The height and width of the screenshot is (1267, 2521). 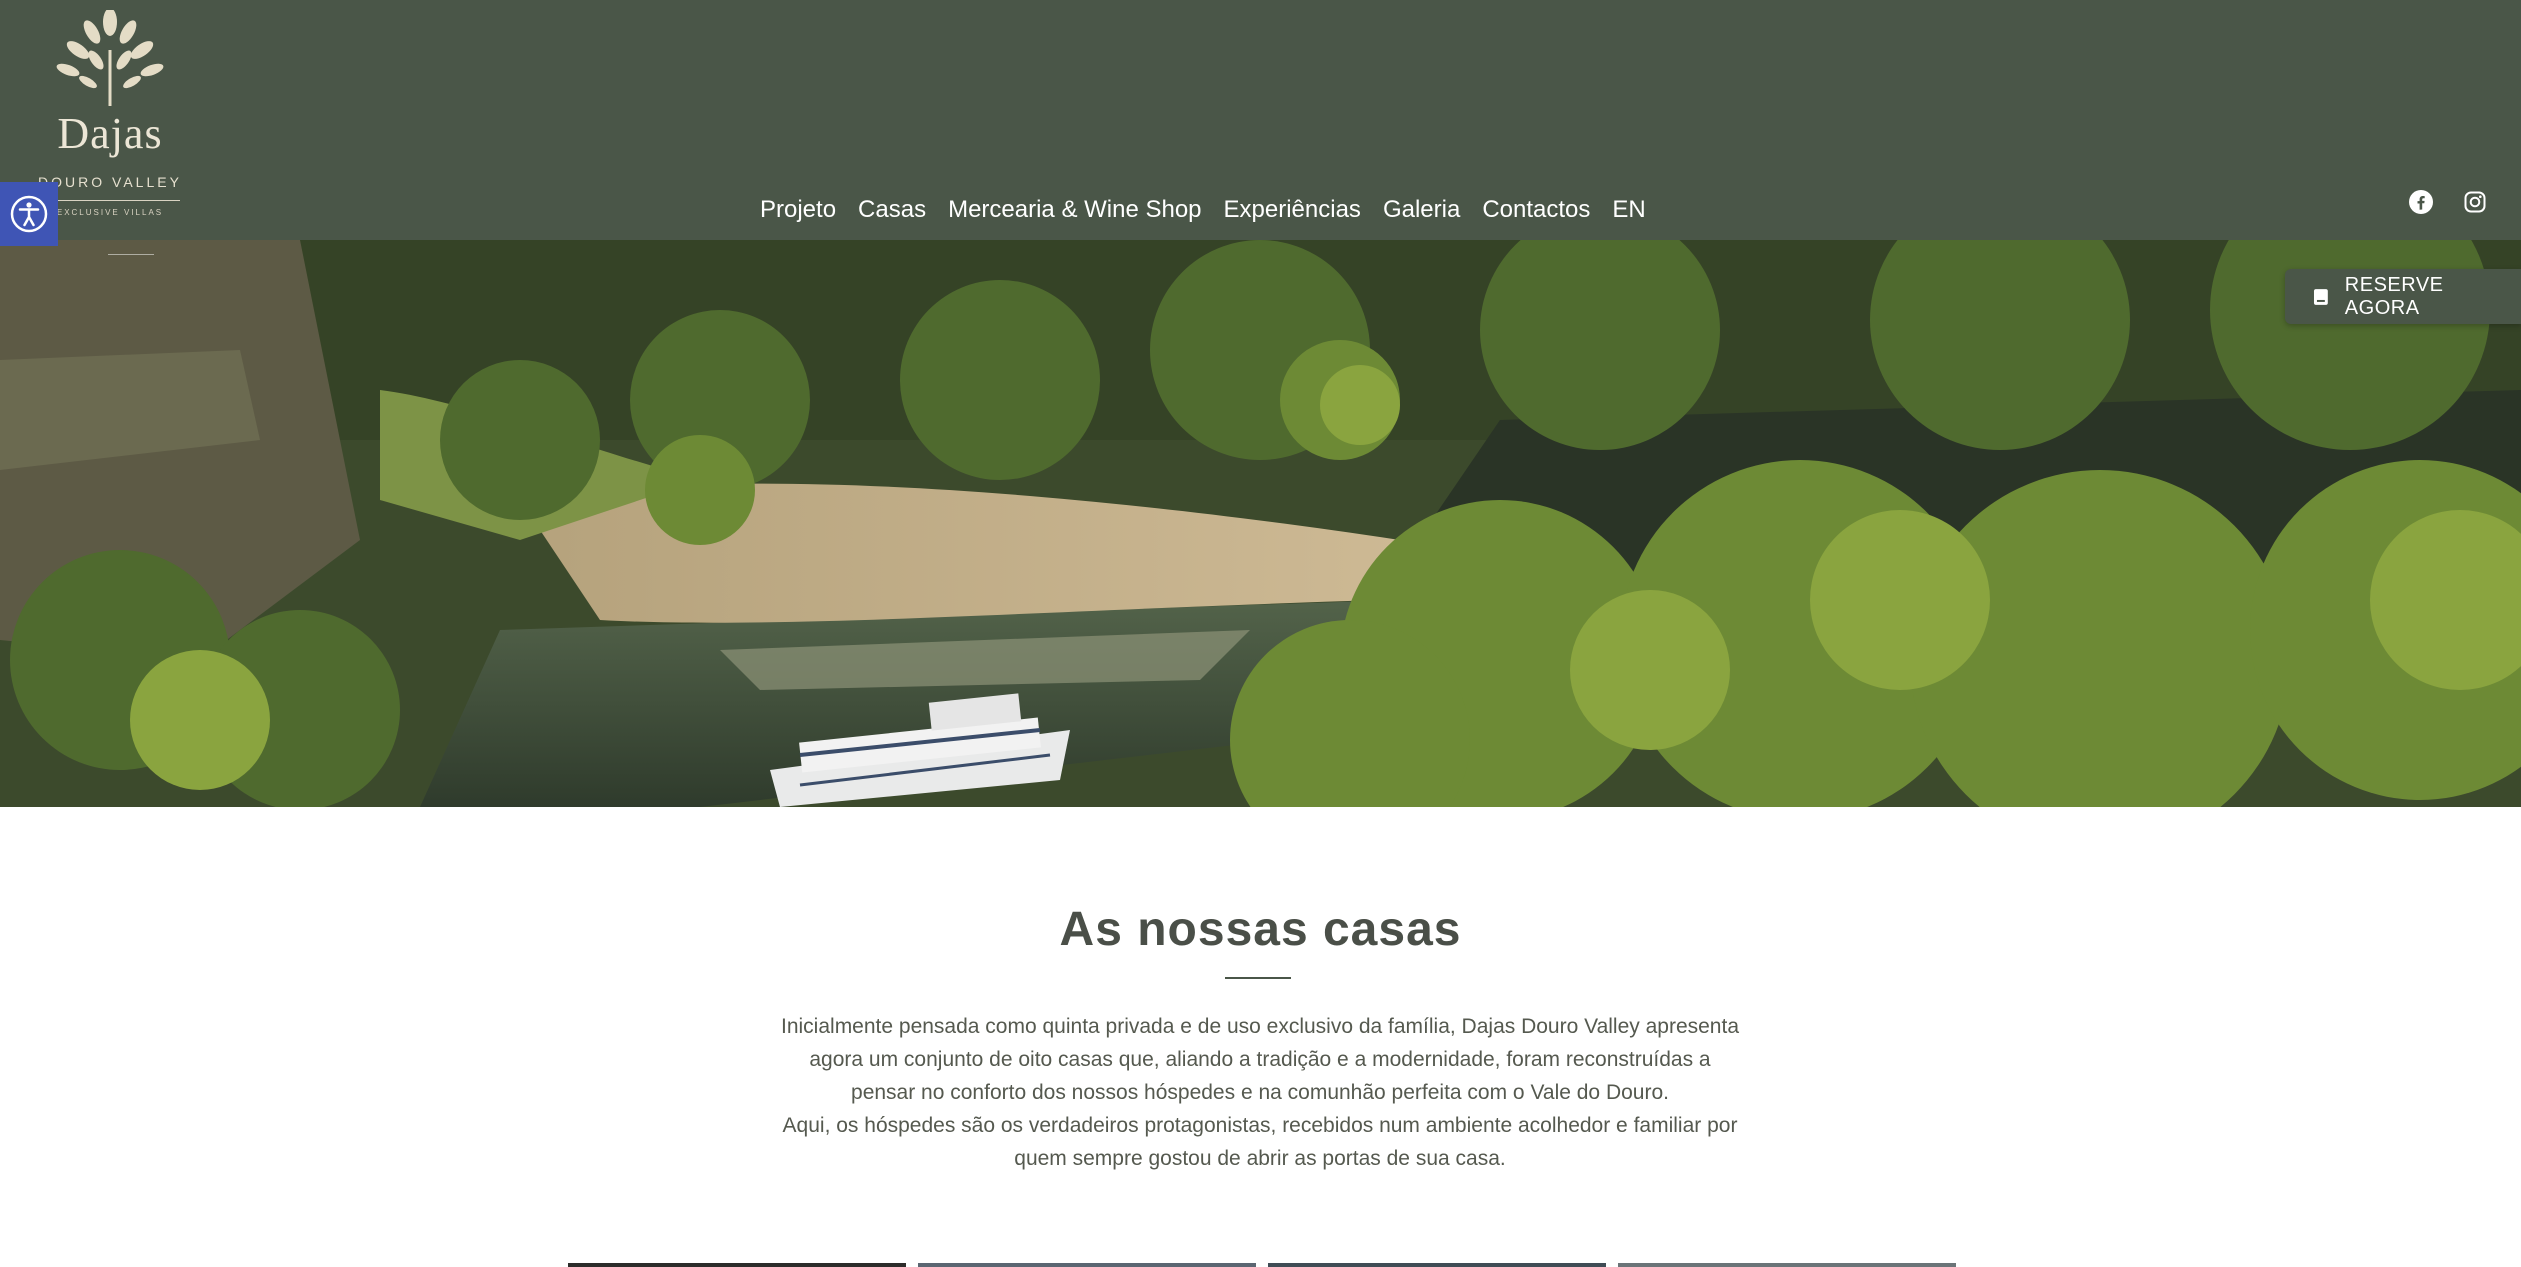 What do you see at coordinates (1536, 210) in the screenshot?
I see `nav-item-contactos: Contactos` at bounding box center [1536, 210].